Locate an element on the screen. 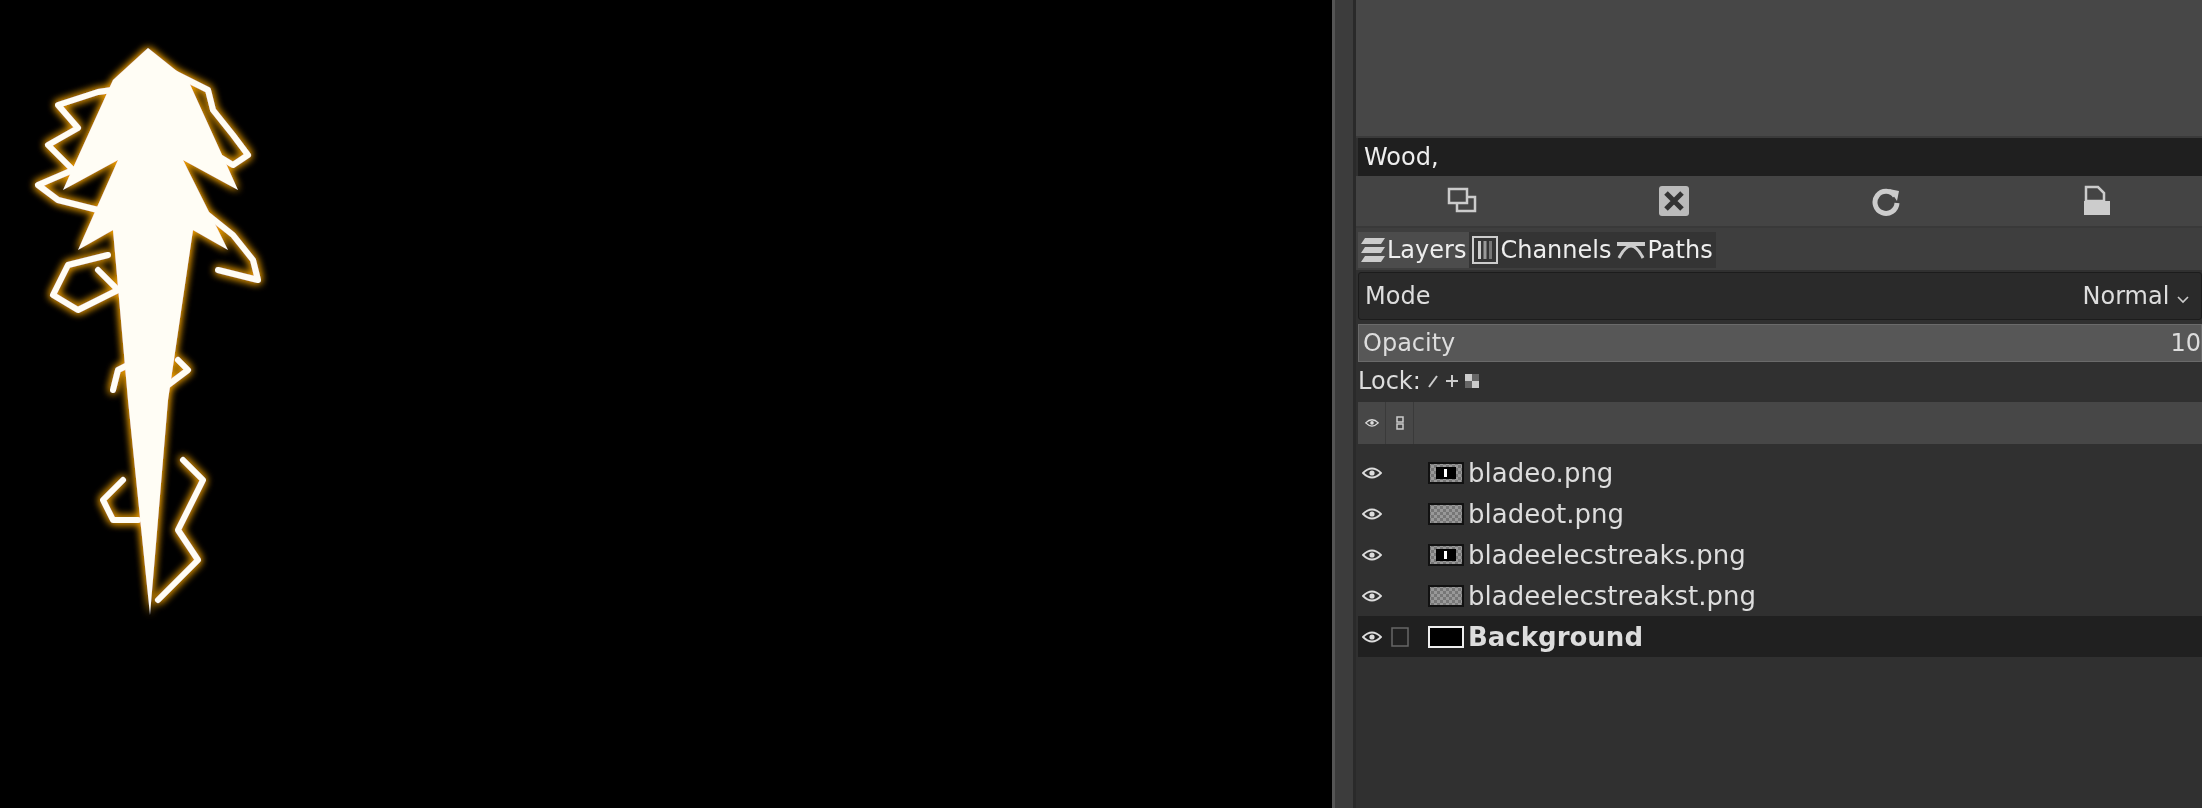 This screenshot has width=2202, height=808. mode-dropdown: Mode Normal is located at coordinates (1780, 296).